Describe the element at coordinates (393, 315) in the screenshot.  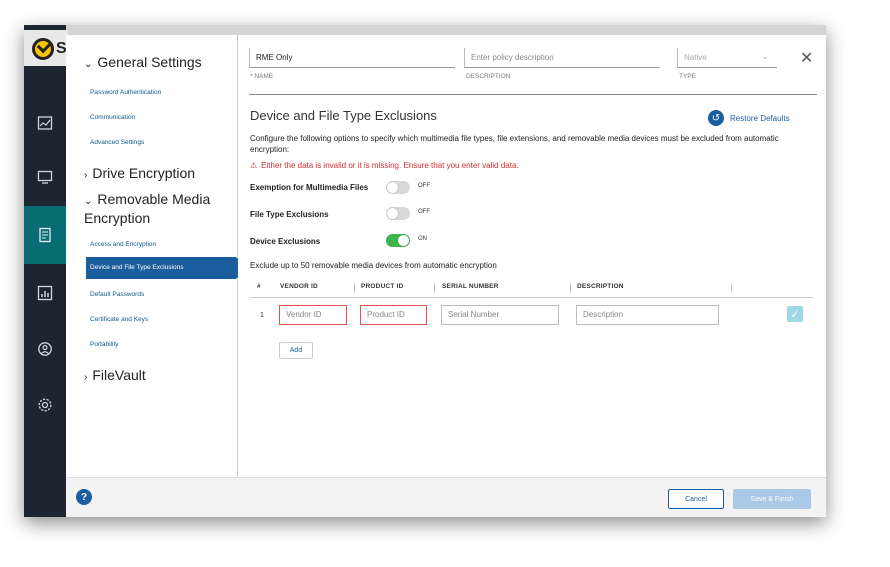
I see `product-id-input: Product ID` at that location.